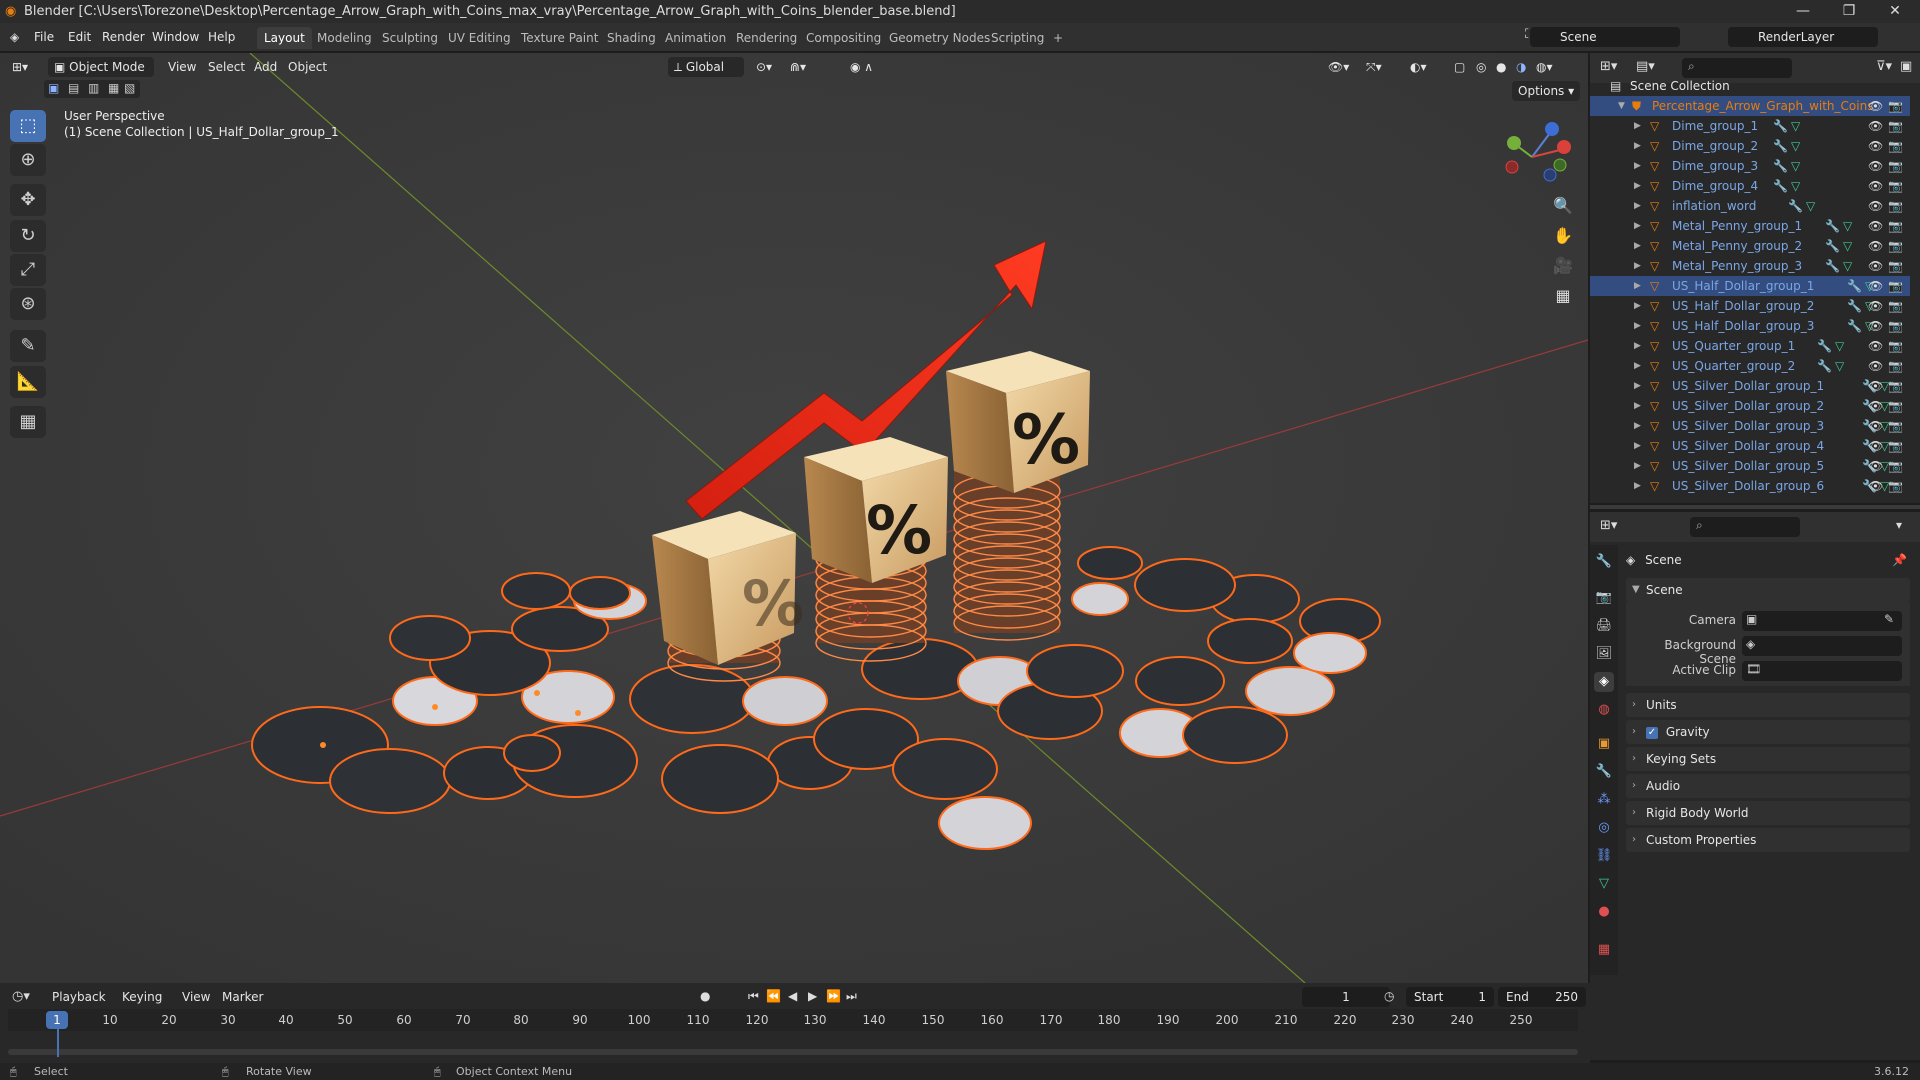  Describe the element at coordinates (1750, 246) in the screenshot. I see `outliner-row: ▶ ▽ Metal_Penny_group_2 🔧 ▽ 👁 📷` at that location.